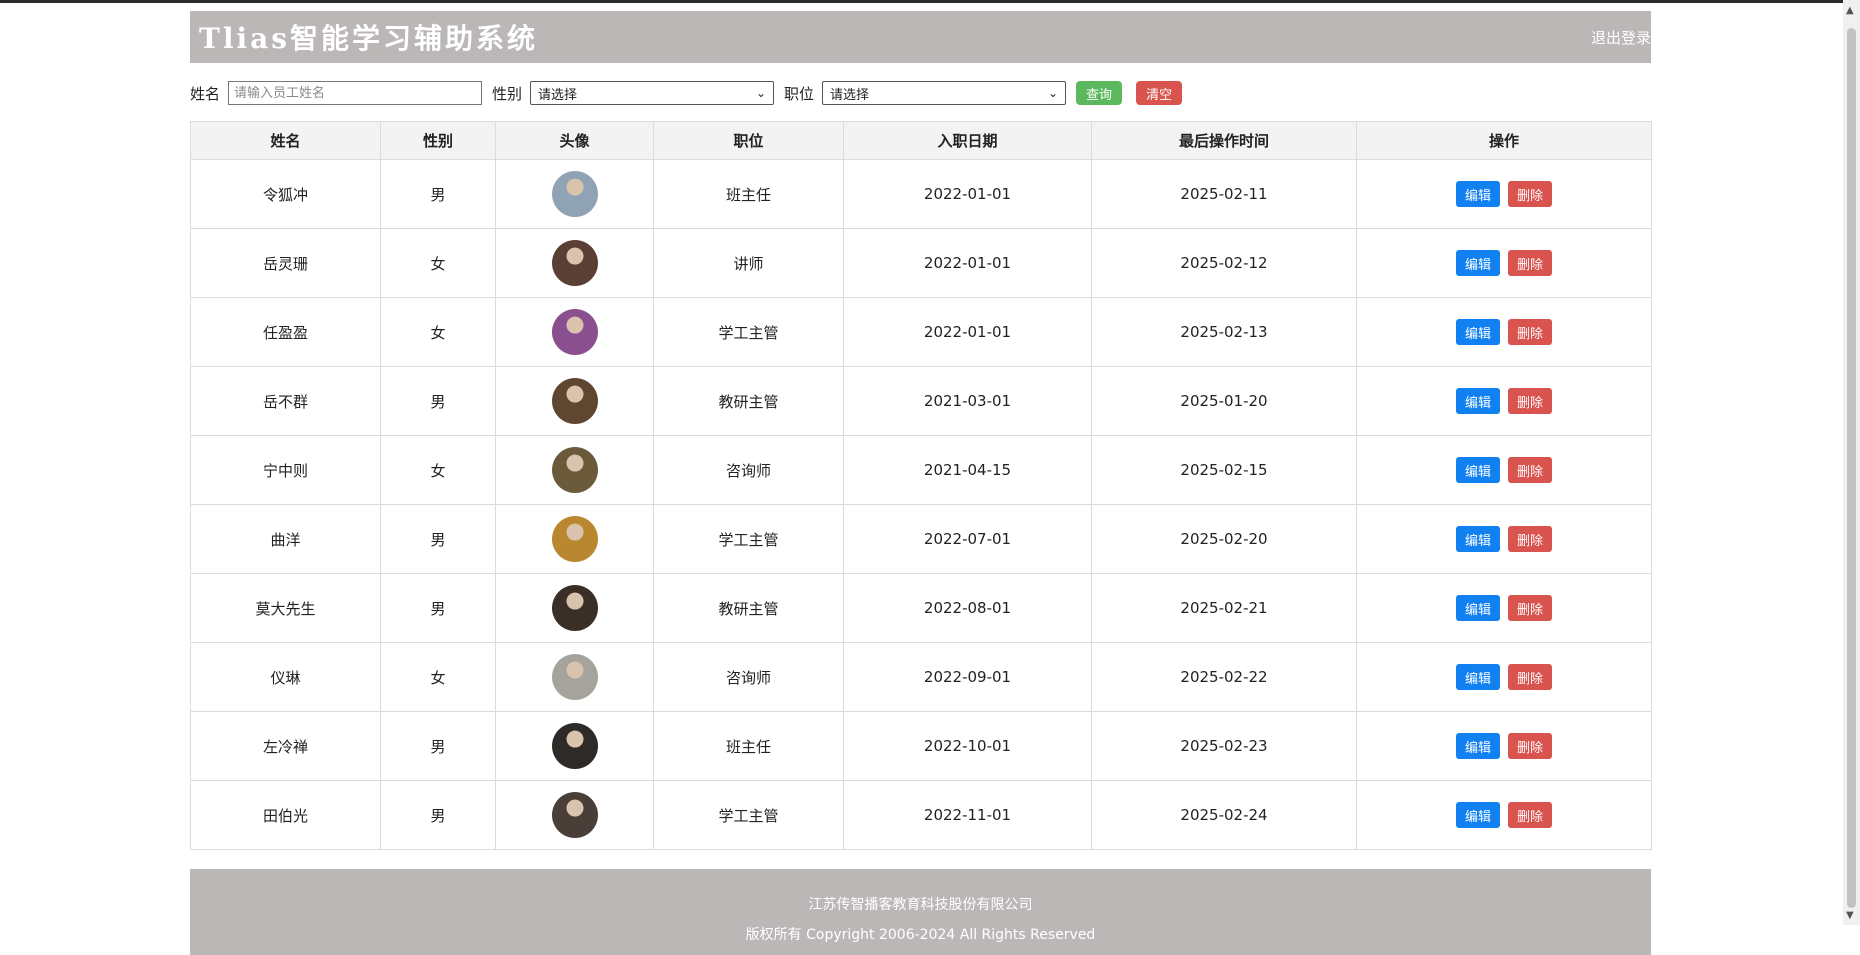  What do you see at coordinates (285, 746) in the screenshot?
I see `cell-name: 左冷禅` at bounding box center [285, 746].